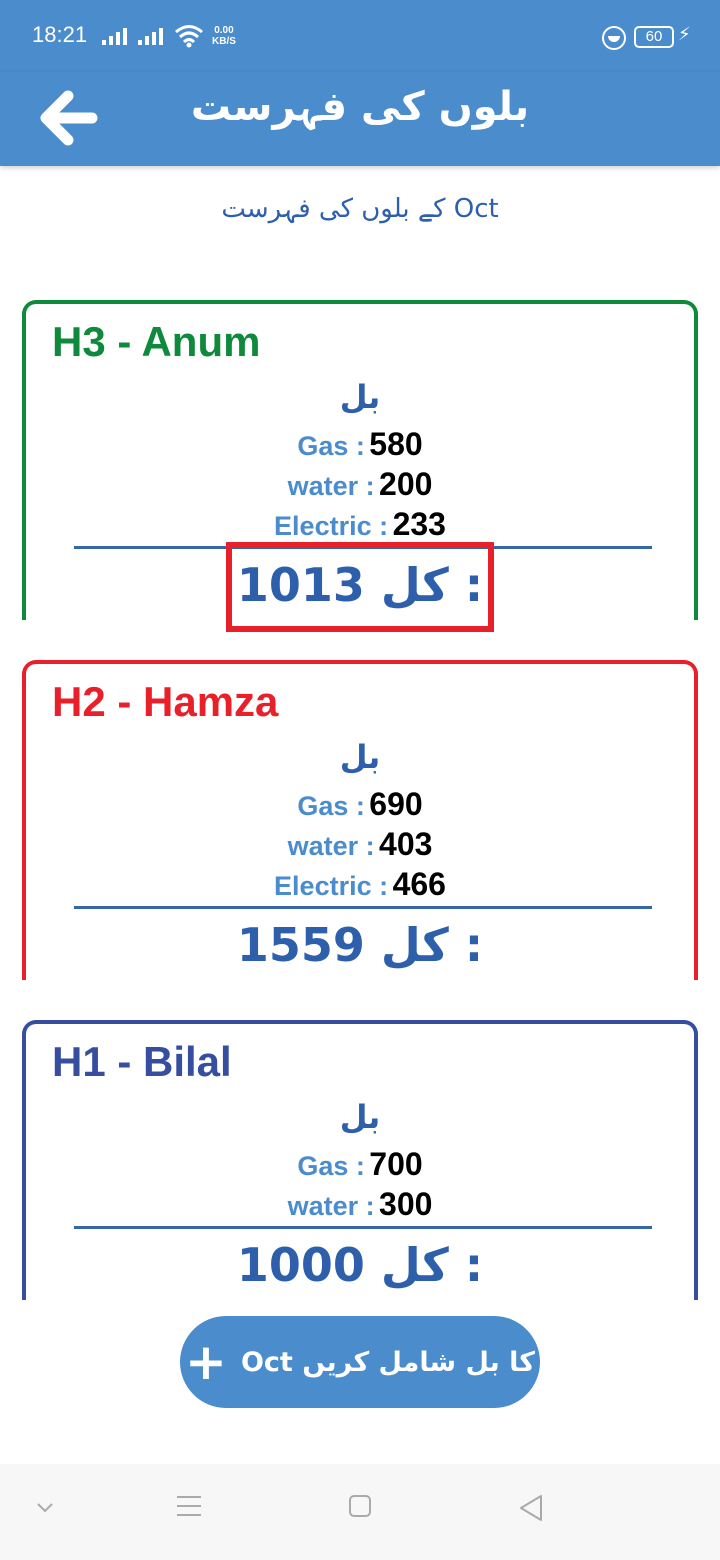 The width and height of the screenshot is (720, 1560). What do you see at coordinates (531, 1508) in the screenshot?
I see `back-triangle-icon` at bounding box center [531, 1508].